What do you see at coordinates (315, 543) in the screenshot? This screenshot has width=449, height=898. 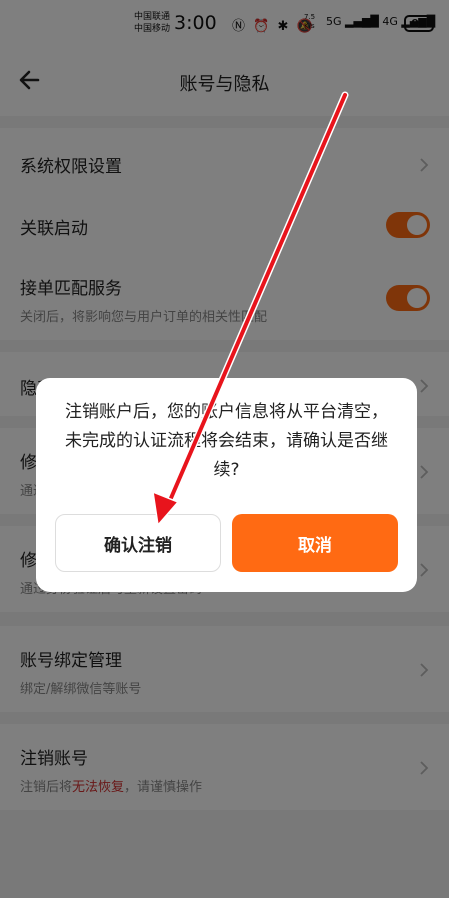 I see `cancel-button: 取消` at bounding box center [315, 543].